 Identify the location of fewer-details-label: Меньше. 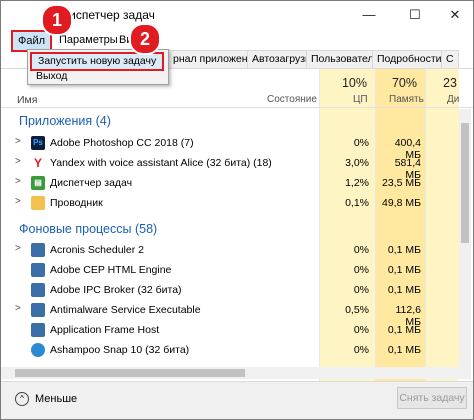
(56, 398).